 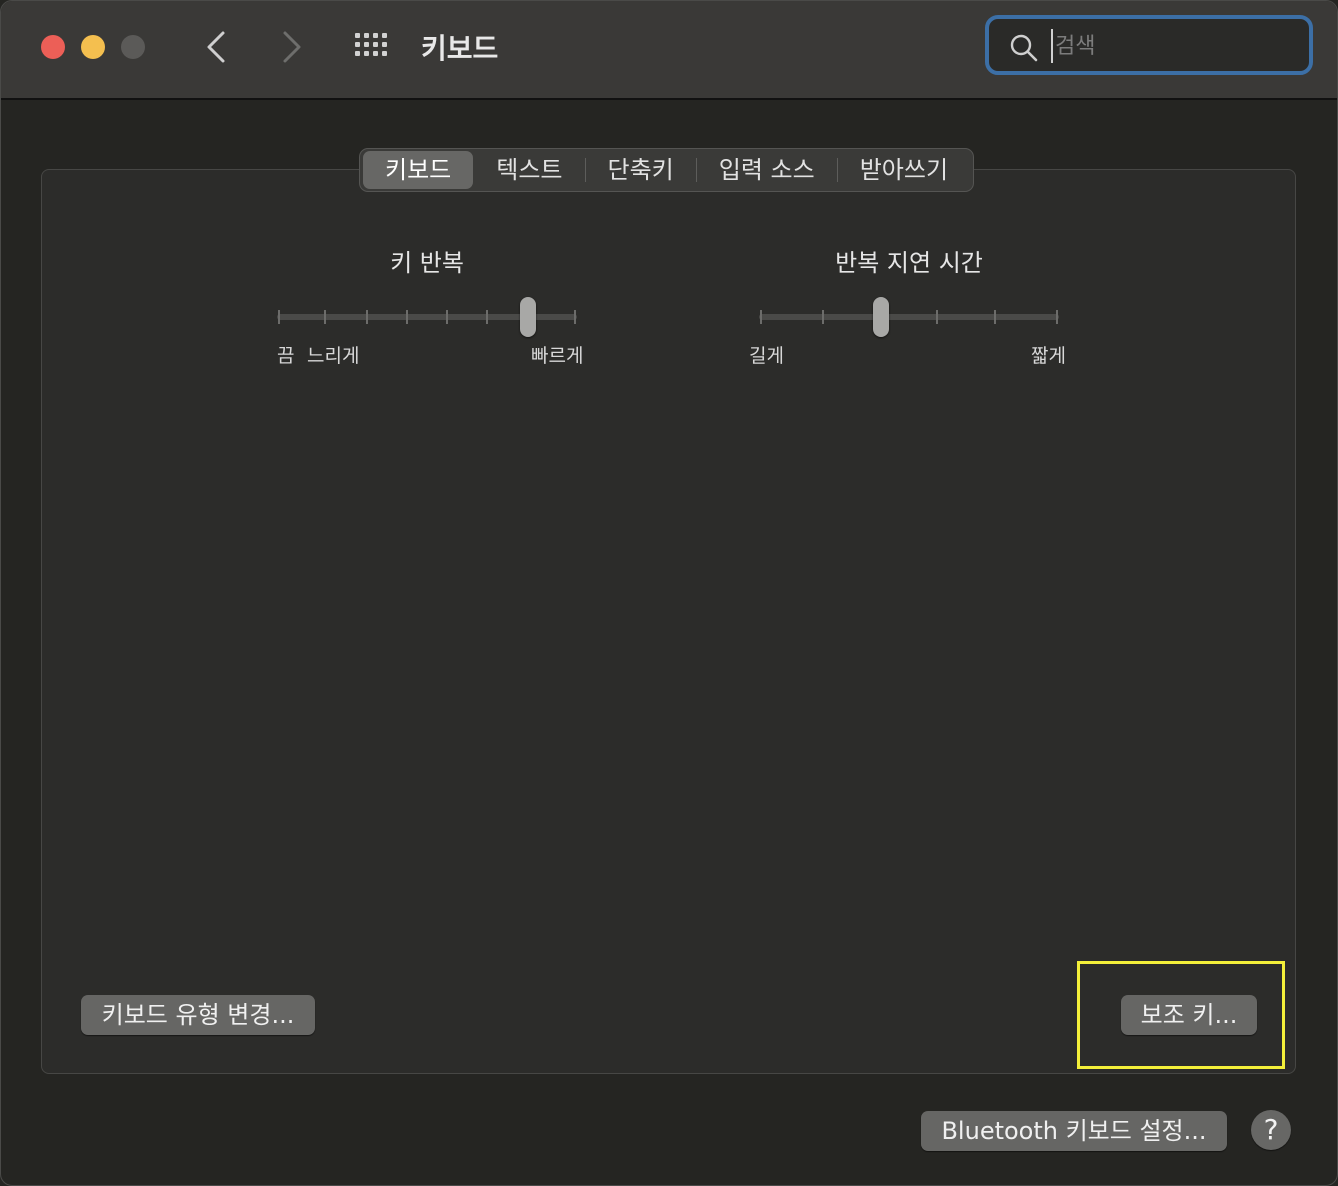 What do you see at coordinates (418, 170) in the screenshot?
I see `tab-keyboard: 키보드` at bounding box center [418, 170].